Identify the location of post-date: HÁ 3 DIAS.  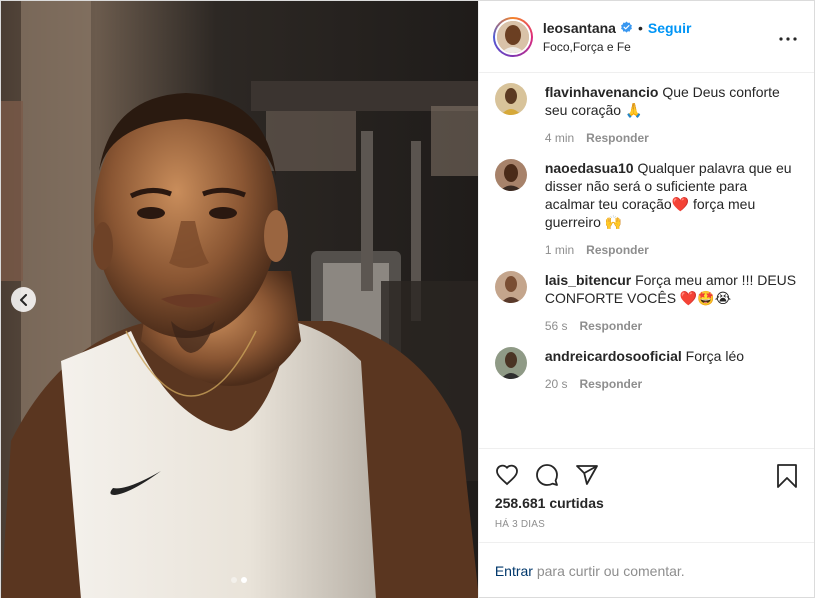
(646, 531).